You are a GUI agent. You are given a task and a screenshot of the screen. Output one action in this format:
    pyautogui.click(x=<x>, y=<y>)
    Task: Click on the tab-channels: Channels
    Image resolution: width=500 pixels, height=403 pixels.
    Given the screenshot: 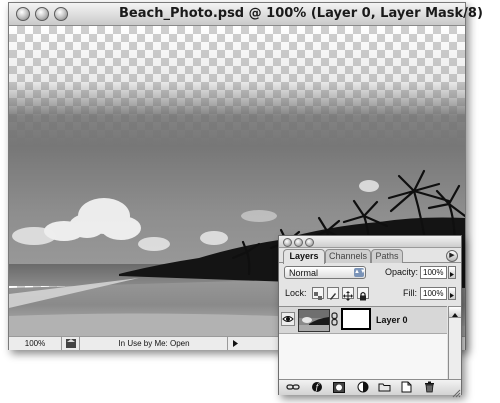 What is the action you would take?
    pyautogui.click(x=348, y=256)
    